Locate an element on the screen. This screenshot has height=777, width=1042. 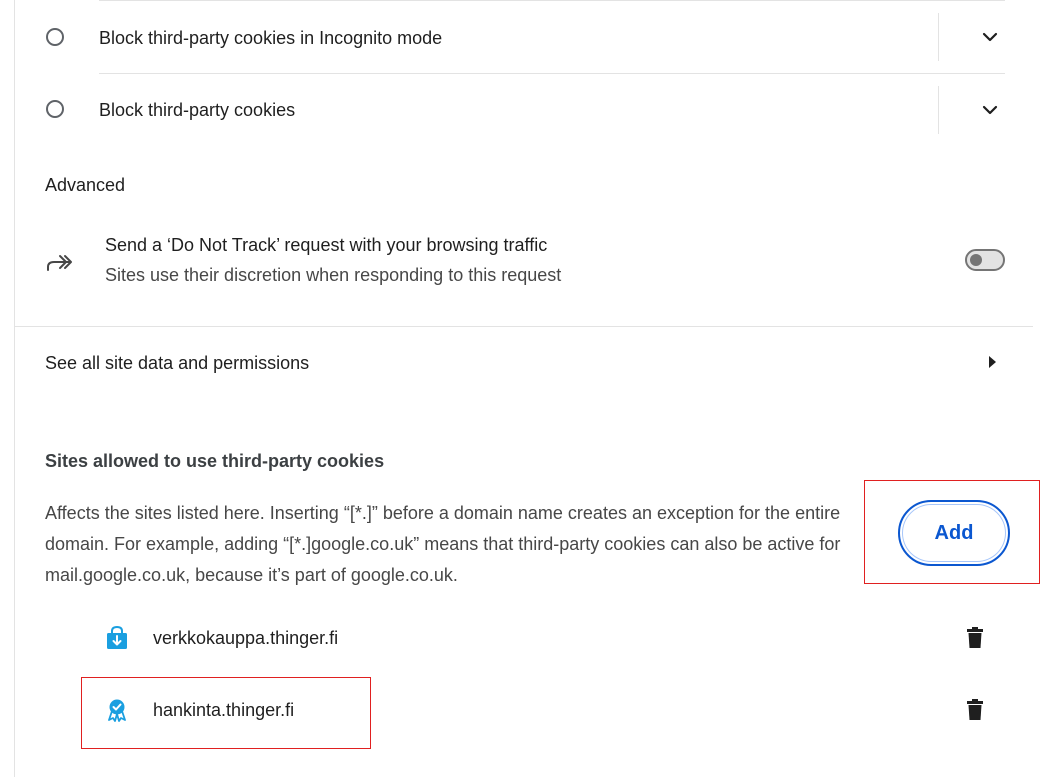
option-label: Block third-party cookies is located at coordinates (197, 110).